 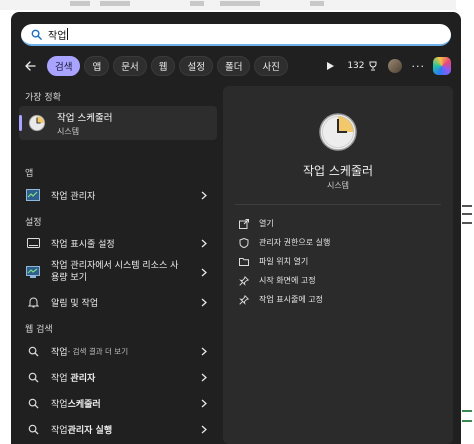 I want to click on background-window-toolbar, so click(x=237, y=5).